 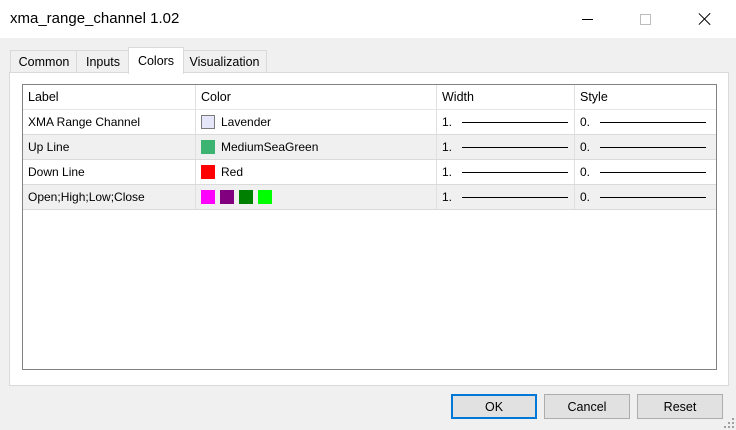 What do you see at coordinates (44, 61) in the screenshot?
I see `tab-common: Common` at bounding box center [44, 61].